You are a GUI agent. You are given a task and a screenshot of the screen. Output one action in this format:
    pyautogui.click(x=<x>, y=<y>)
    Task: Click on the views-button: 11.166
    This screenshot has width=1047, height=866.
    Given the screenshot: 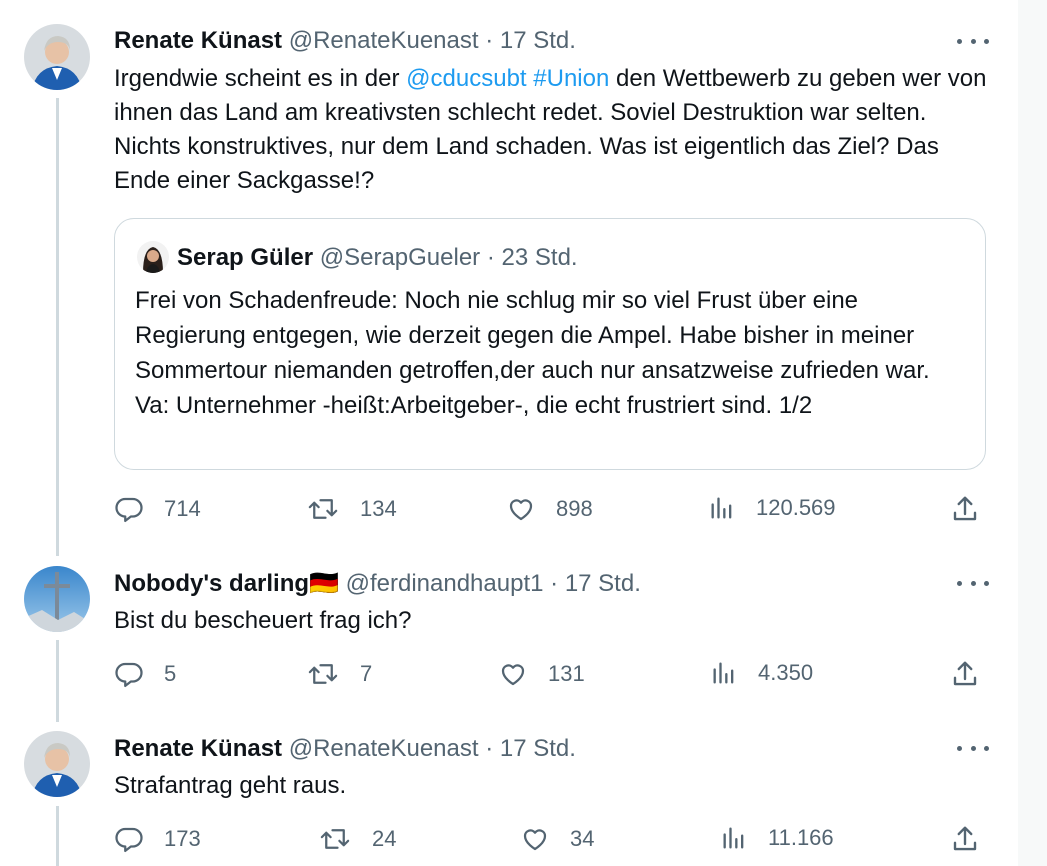 What is the action you would take?
    pyautogui.click(x=777, y=838)
    